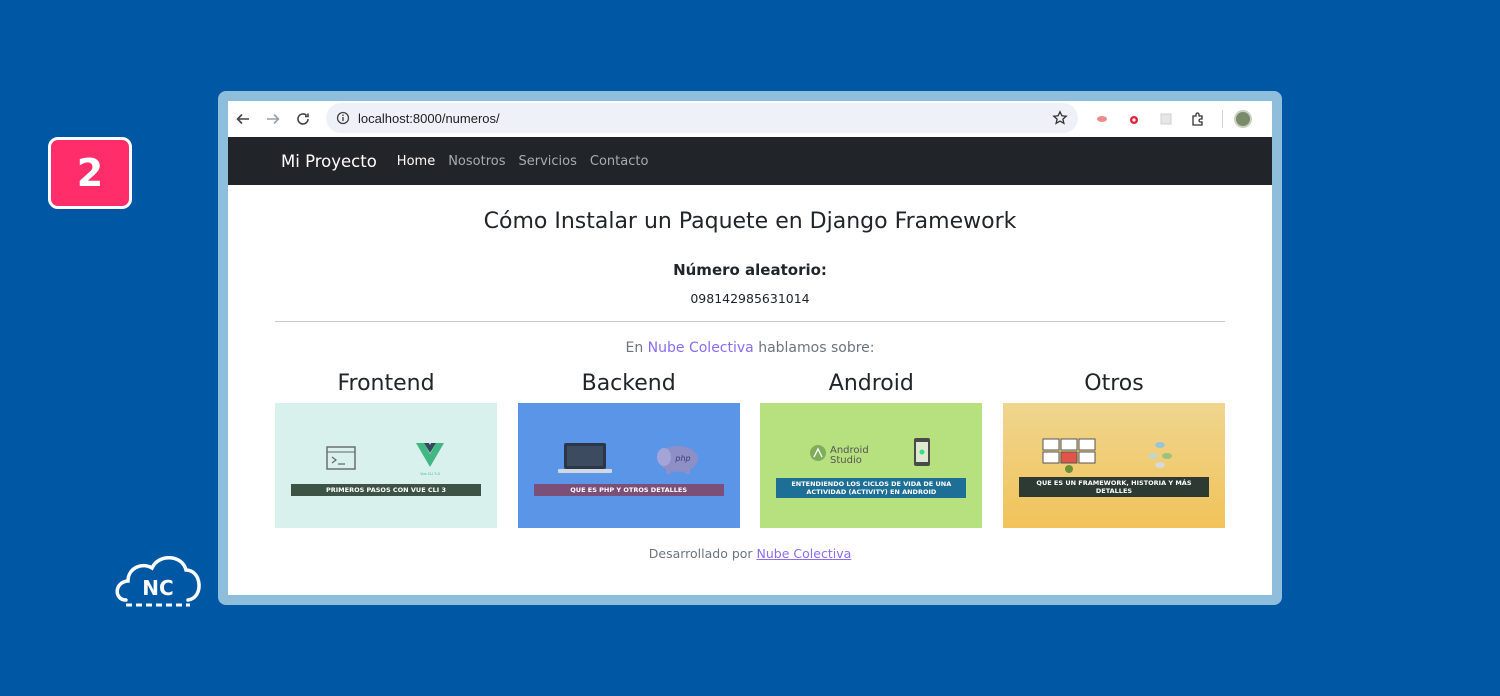  Describe the element at coordinates (429, 118) in the screenshot. I see `url-text: localhost:8000/numeros/` at that location.